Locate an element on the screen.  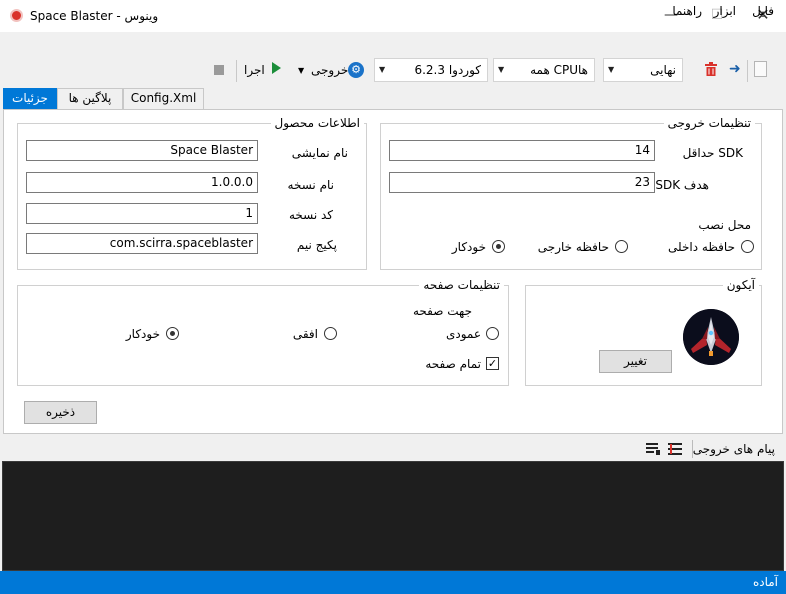
run-button-label: اجرا is located at coordinates (254, 70).